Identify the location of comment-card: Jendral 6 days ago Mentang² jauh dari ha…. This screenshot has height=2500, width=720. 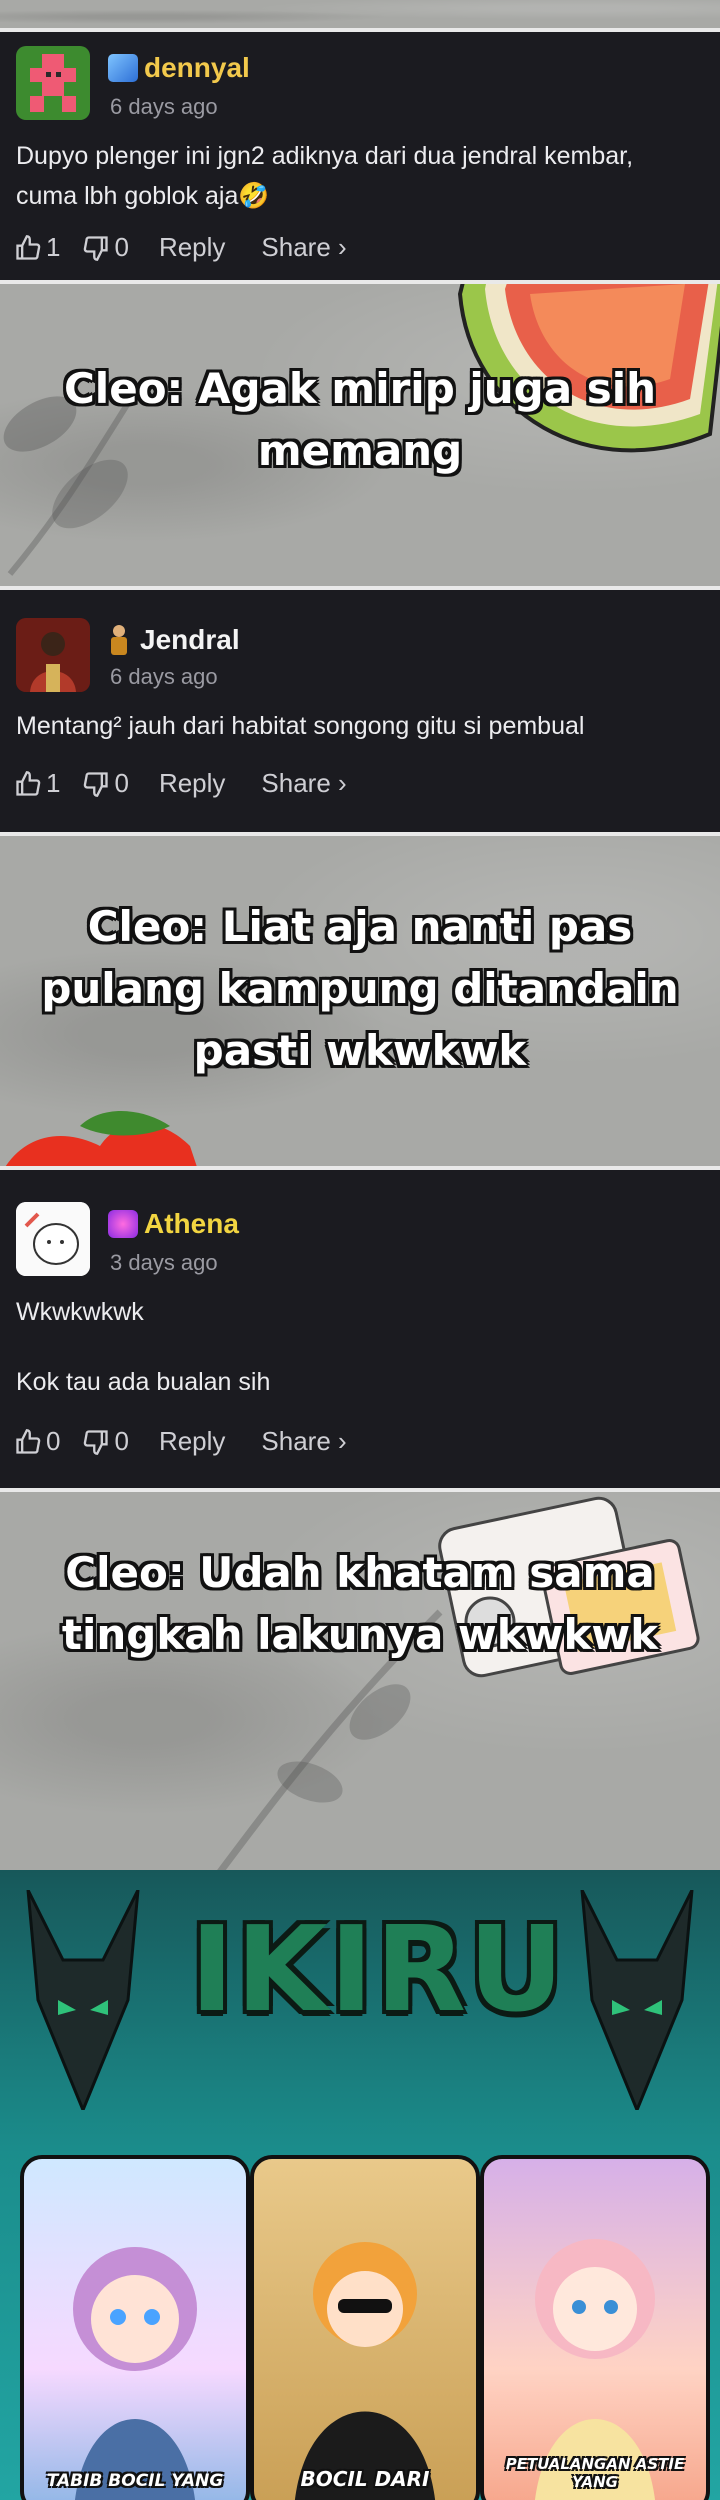
(360, 711).